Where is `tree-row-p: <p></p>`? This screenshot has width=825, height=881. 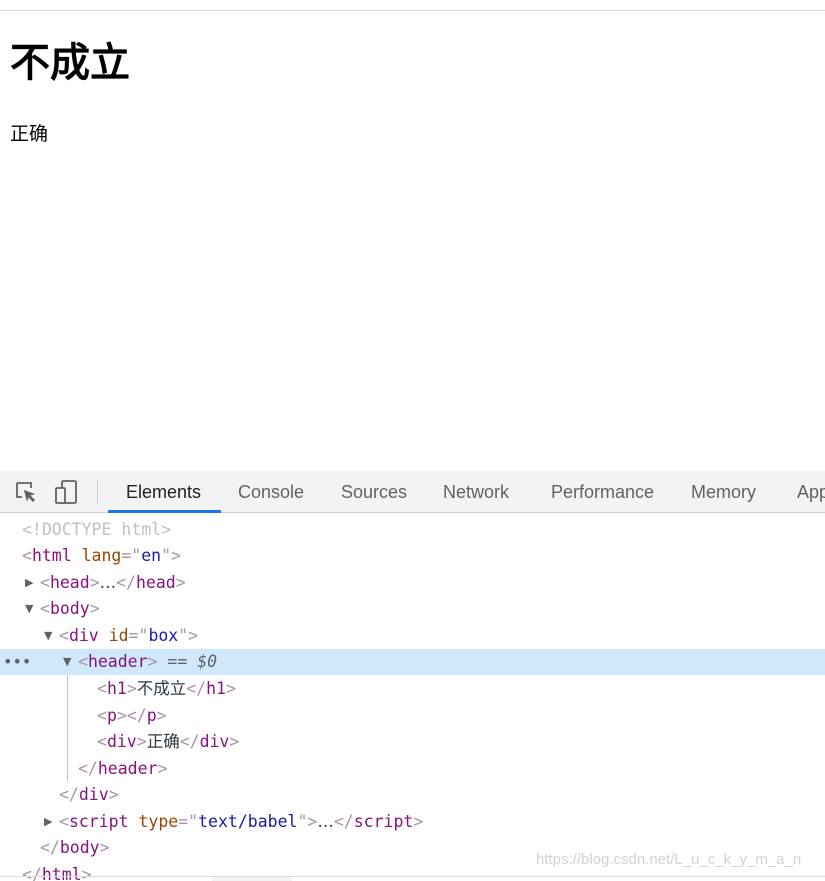
tree-row-p: <p></p> is located at coordinates (412, 716).